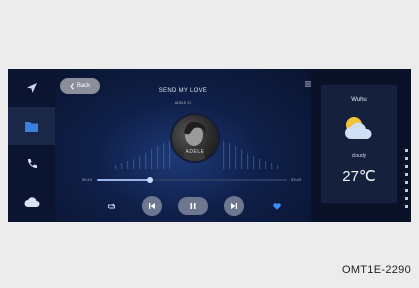  I want to click on skip-previous-icon, so click(152, 206).